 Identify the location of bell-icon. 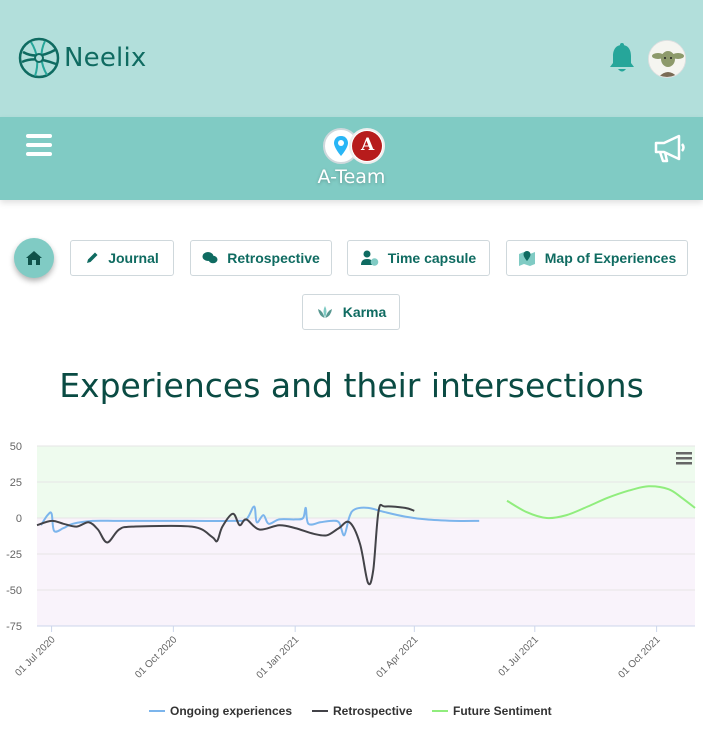
(622, 57).